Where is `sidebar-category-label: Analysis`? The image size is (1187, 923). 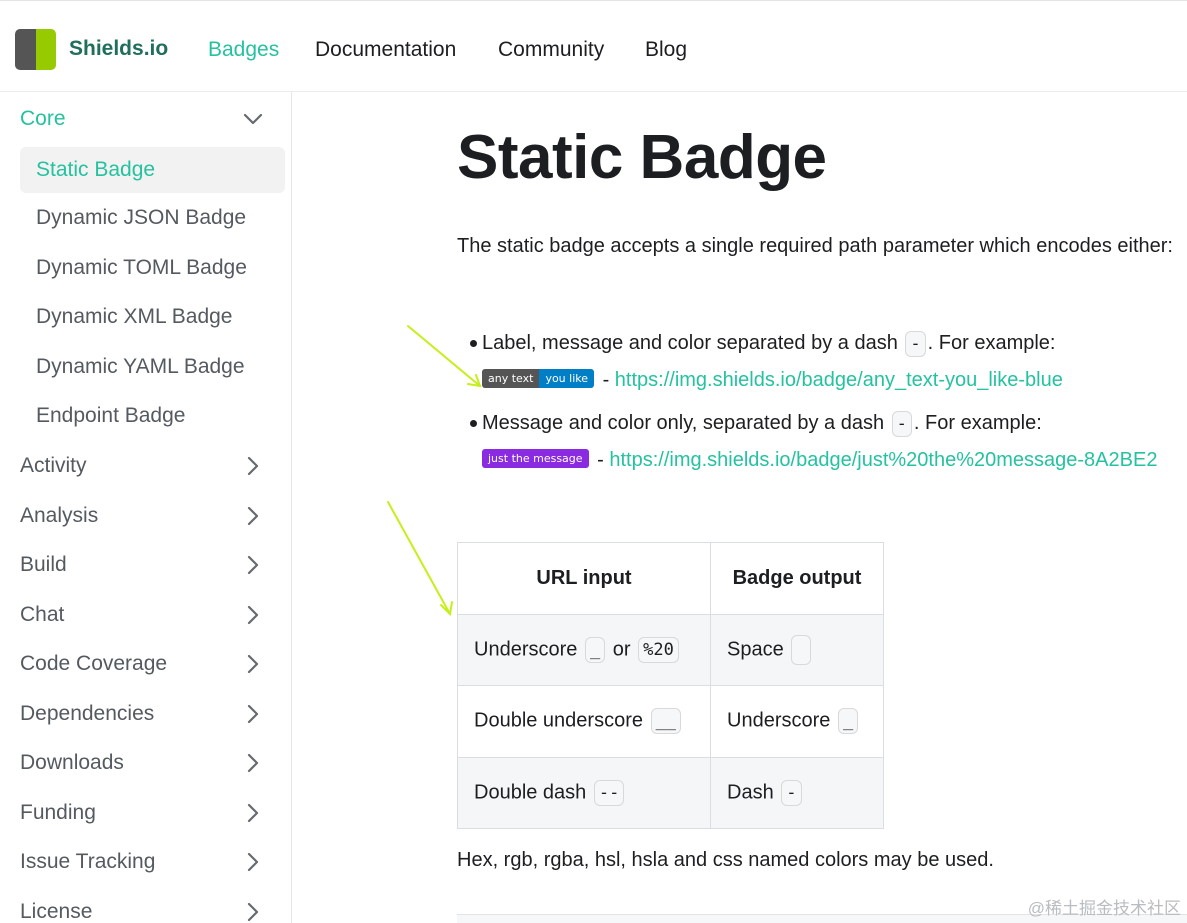
sidebar-category-label: Analysis is located at coordinates (59, 515).